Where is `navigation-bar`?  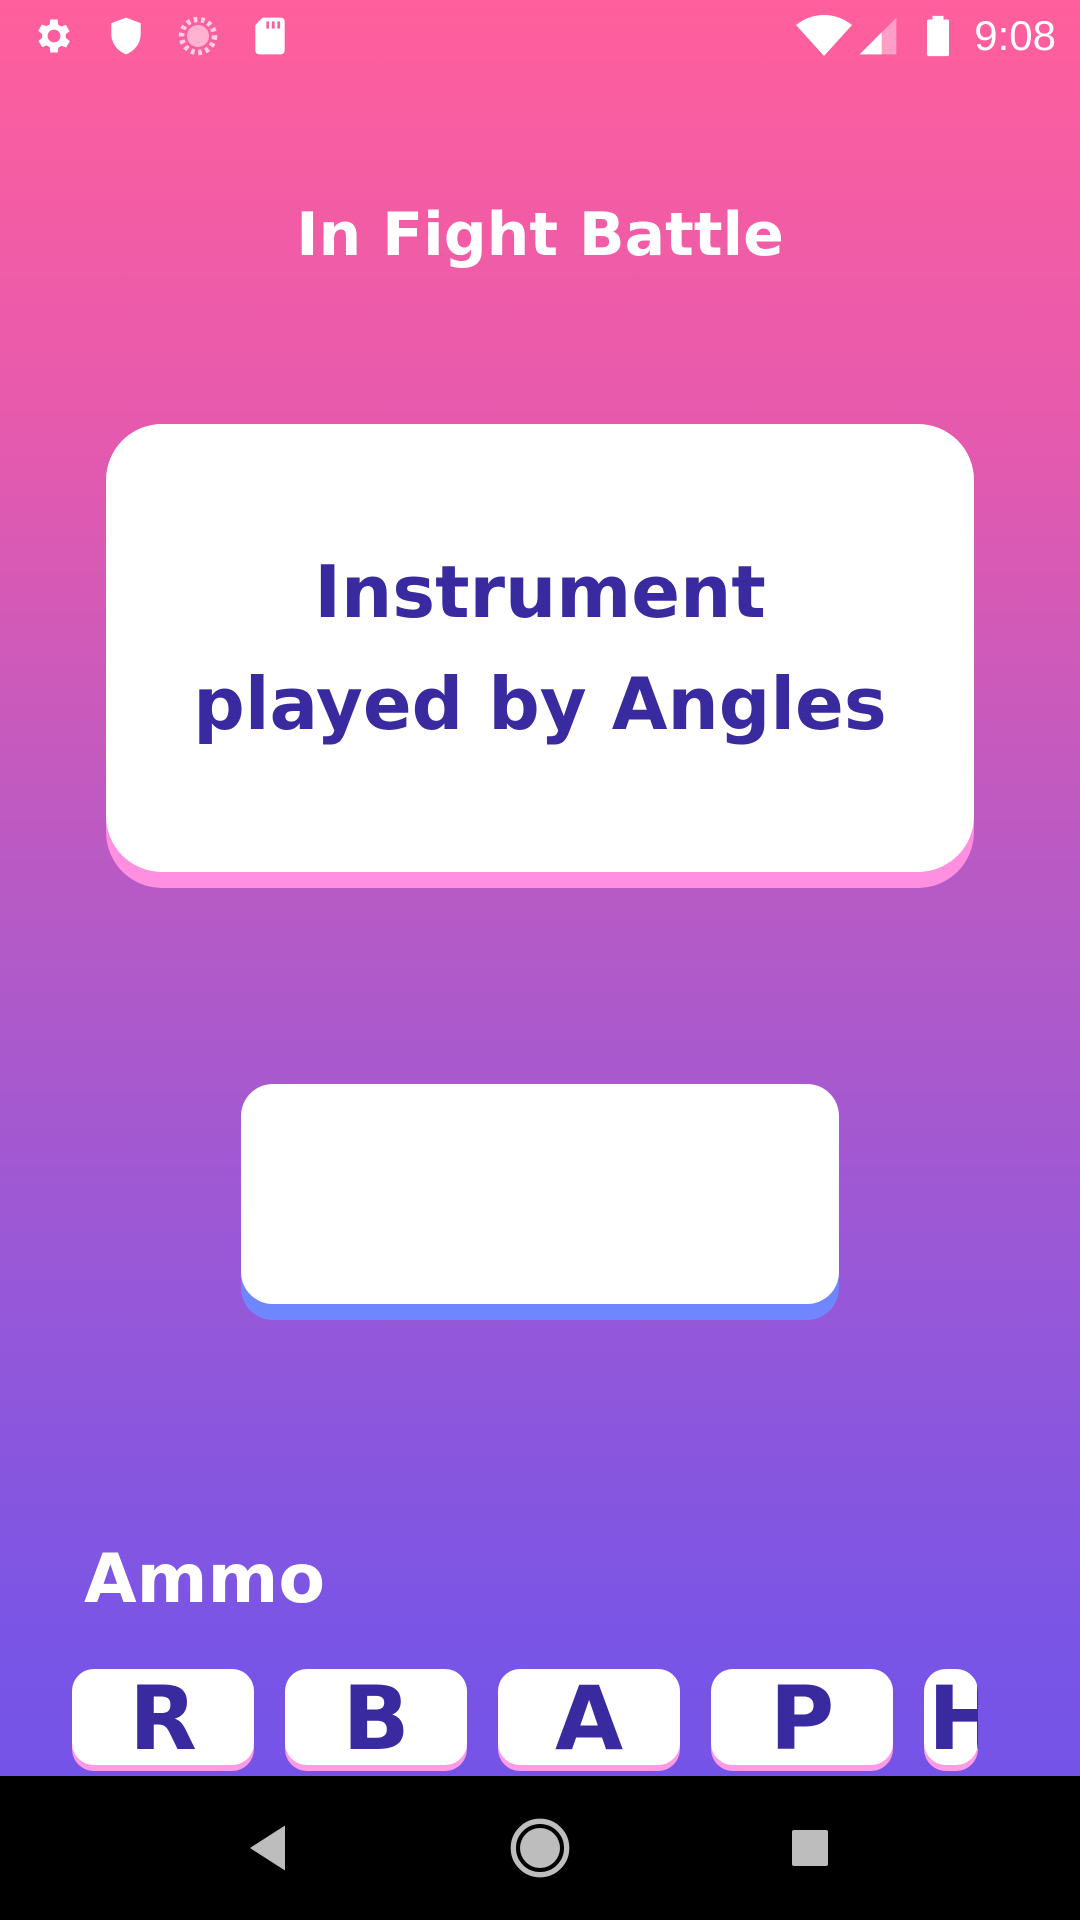
navigation-bar is located at coordinates (540, 1848).